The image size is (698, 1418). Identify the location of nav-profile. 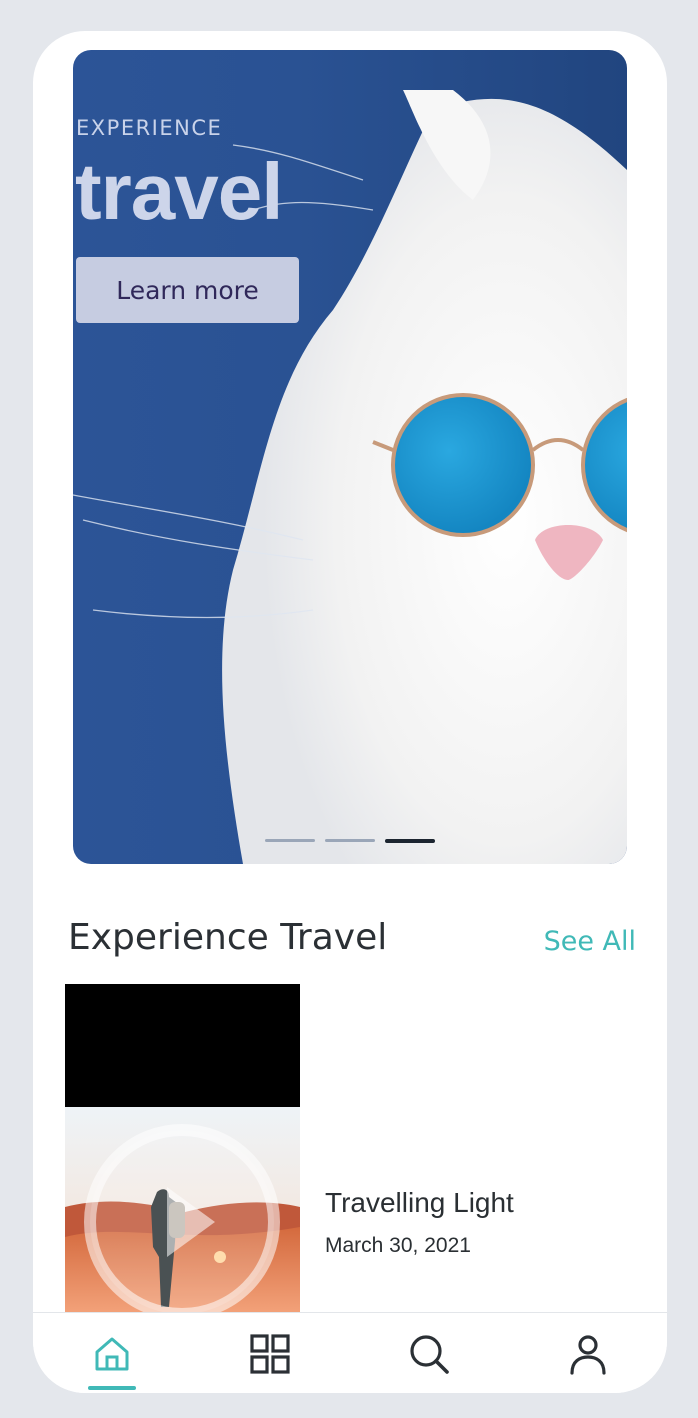
(588, 1353).